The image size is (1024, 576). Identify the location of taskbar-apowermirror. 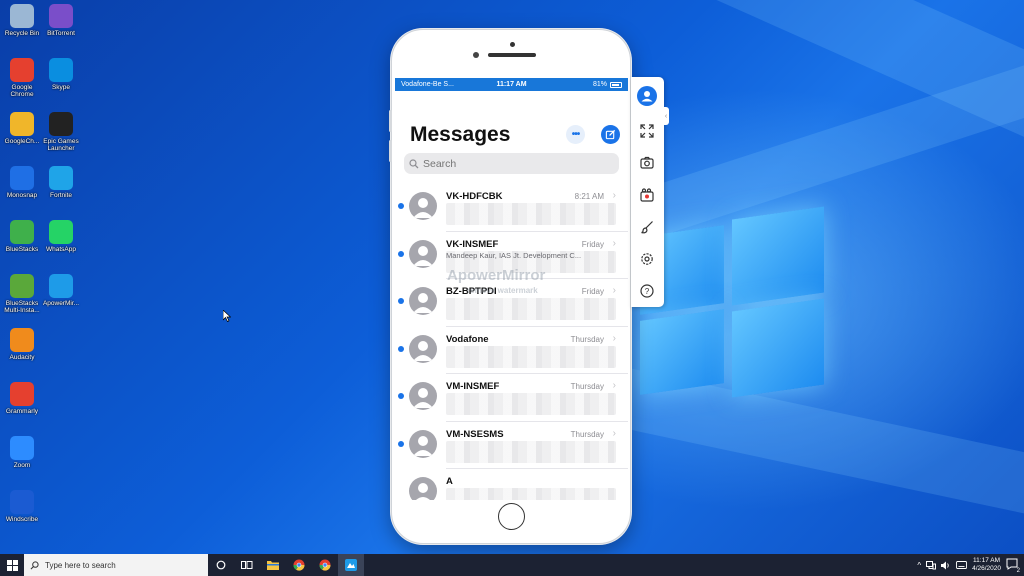
(351, 565).